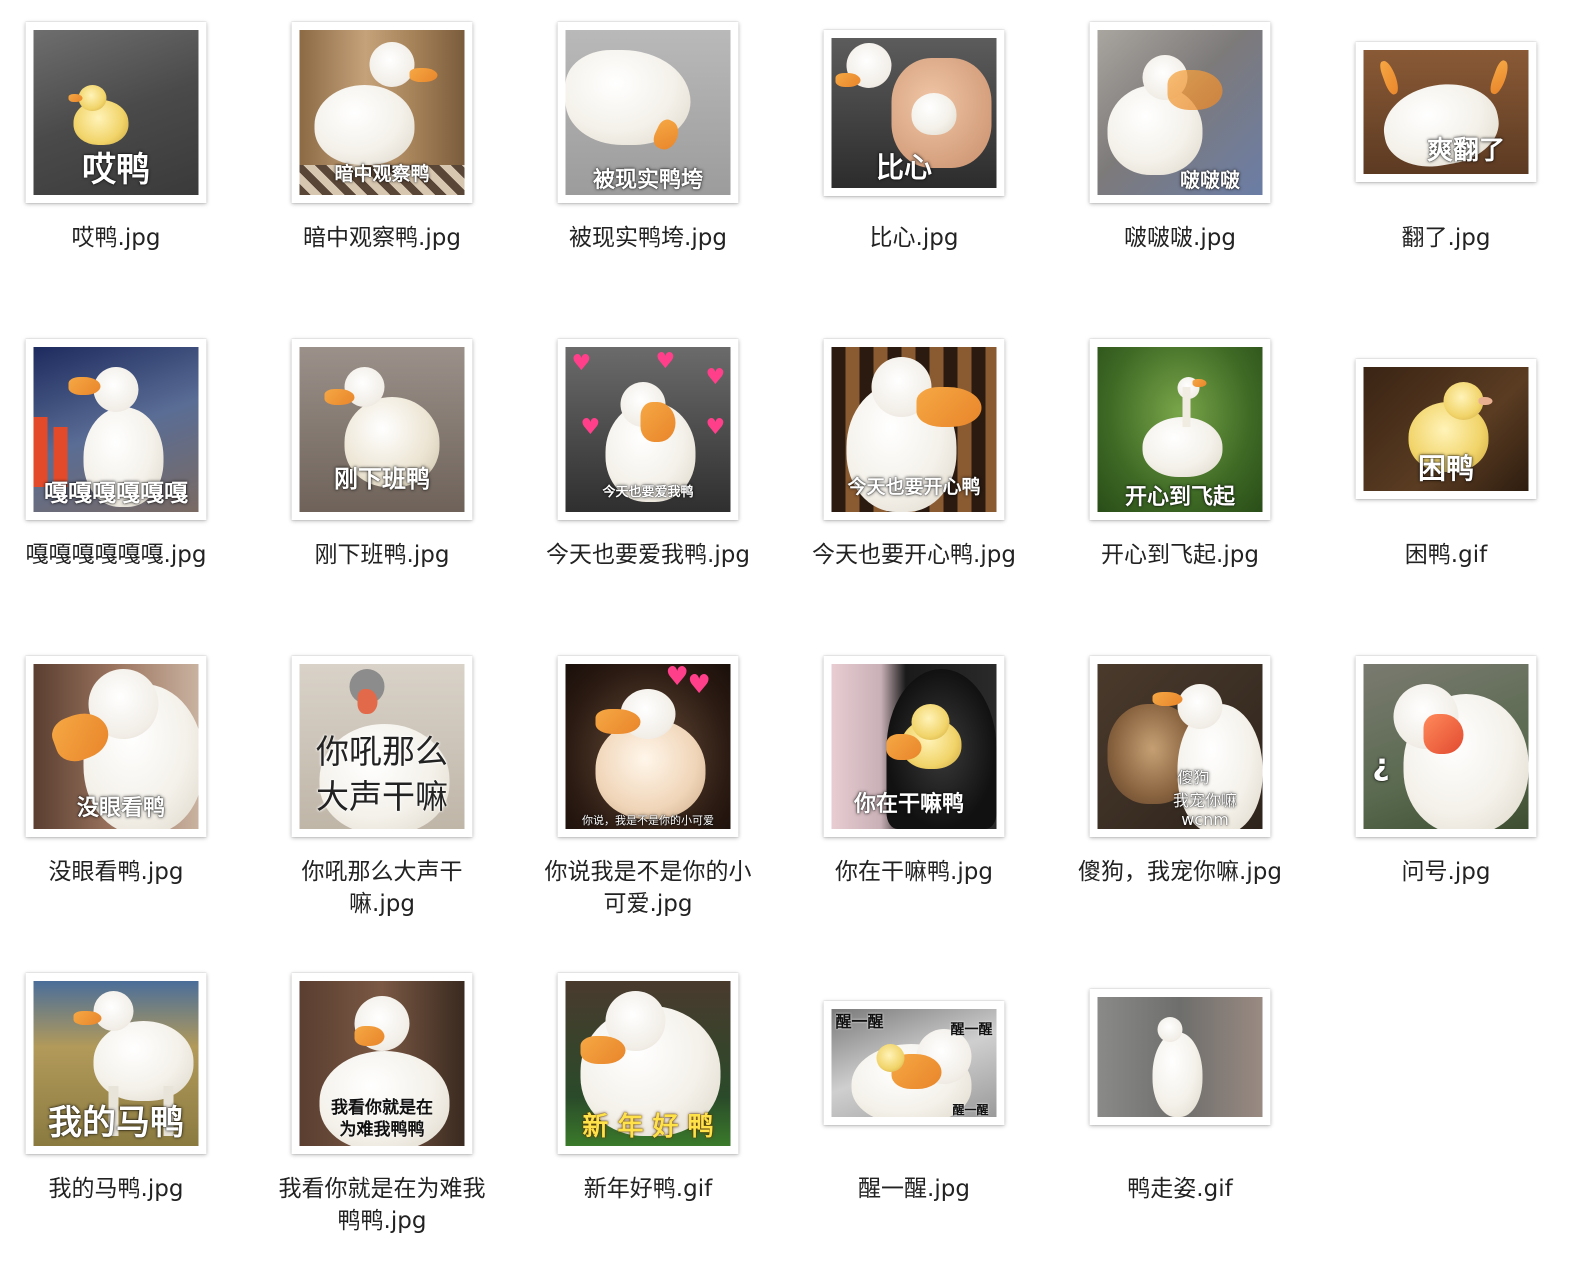 This screenshot has height=1269, width=1592. Describe the element at coordinates (1446, 746) in the screenshot. I see `file-thumbnail: ¿` at that location.